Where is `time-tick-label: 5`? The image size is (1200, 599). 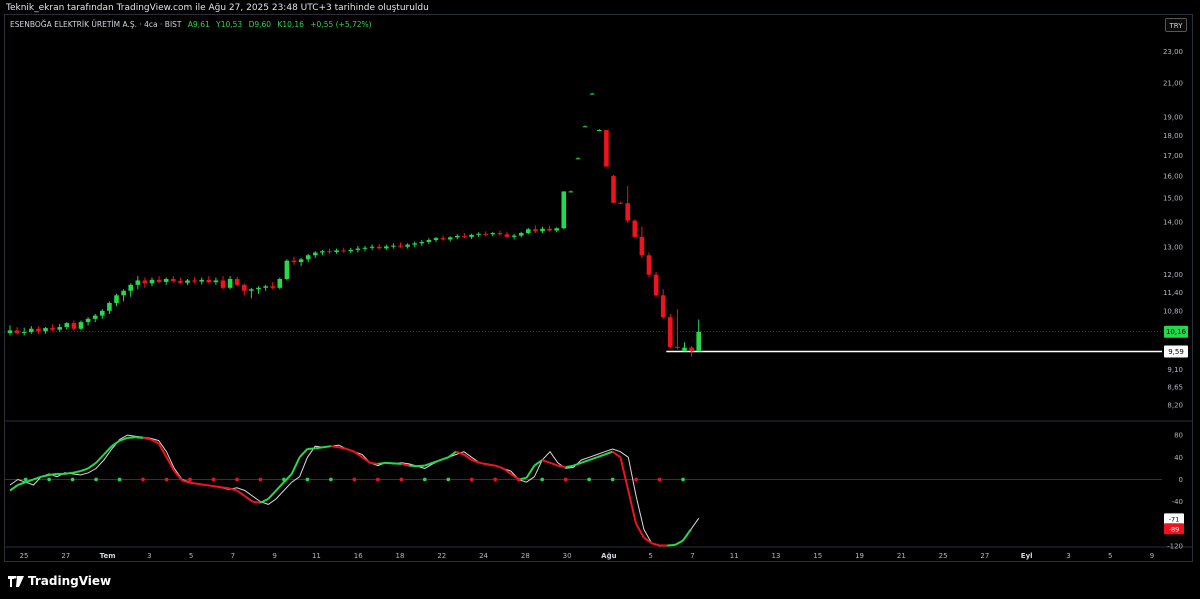 time-tick-label: 5 is located at coordinates (650, 556).